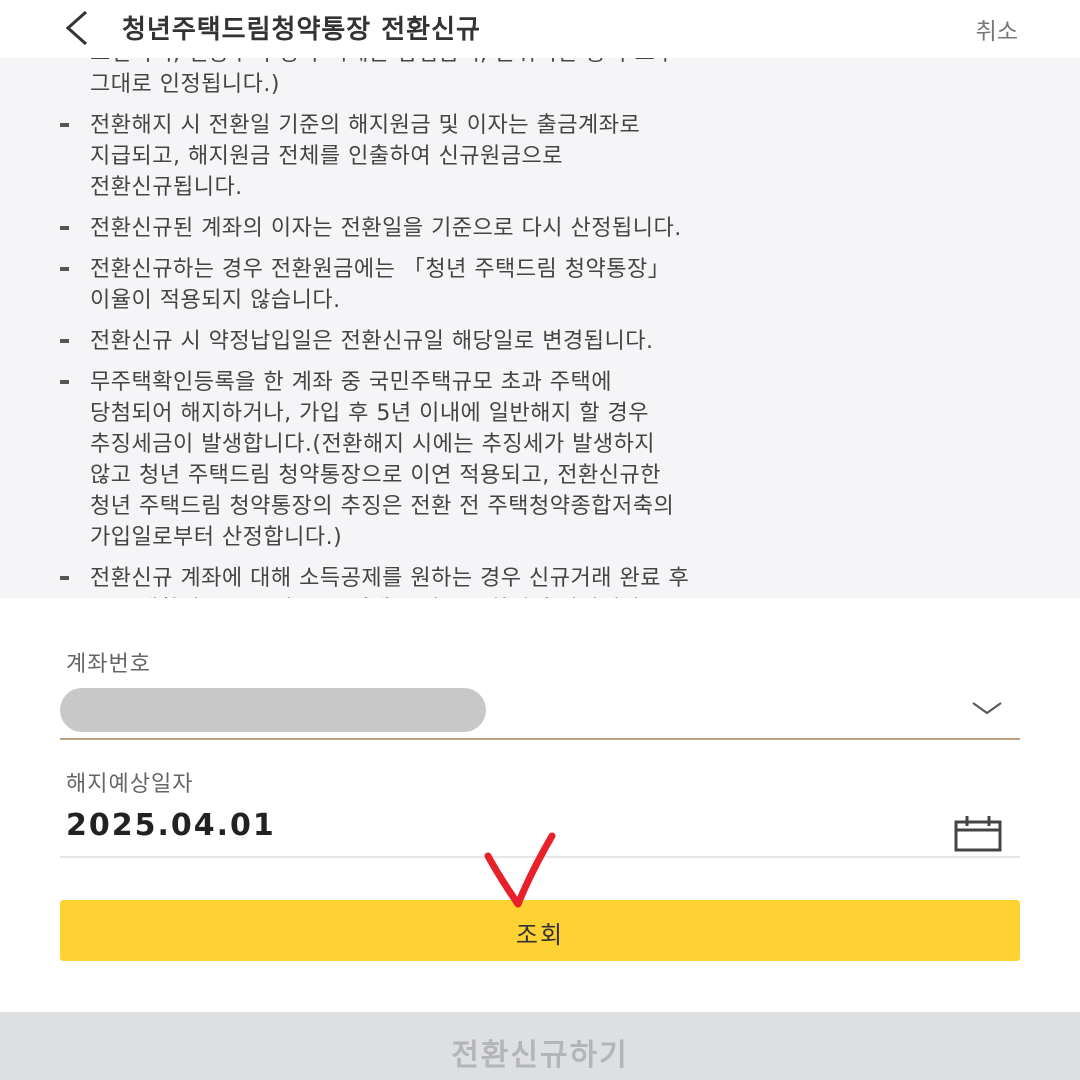 This screenshot has width=1080, height=1080. I want to click on account-number-label: 계좌번호, so click(108, 664).